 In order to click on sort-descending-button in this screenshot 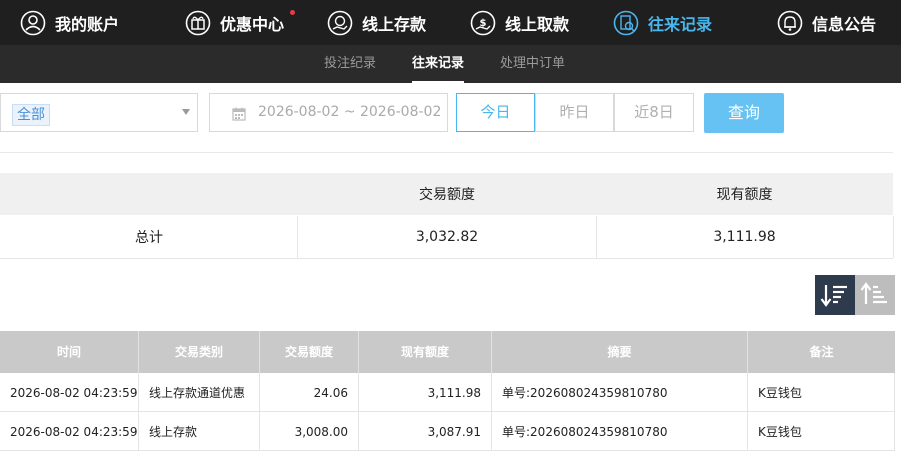, I will do `click(835, 295)`.